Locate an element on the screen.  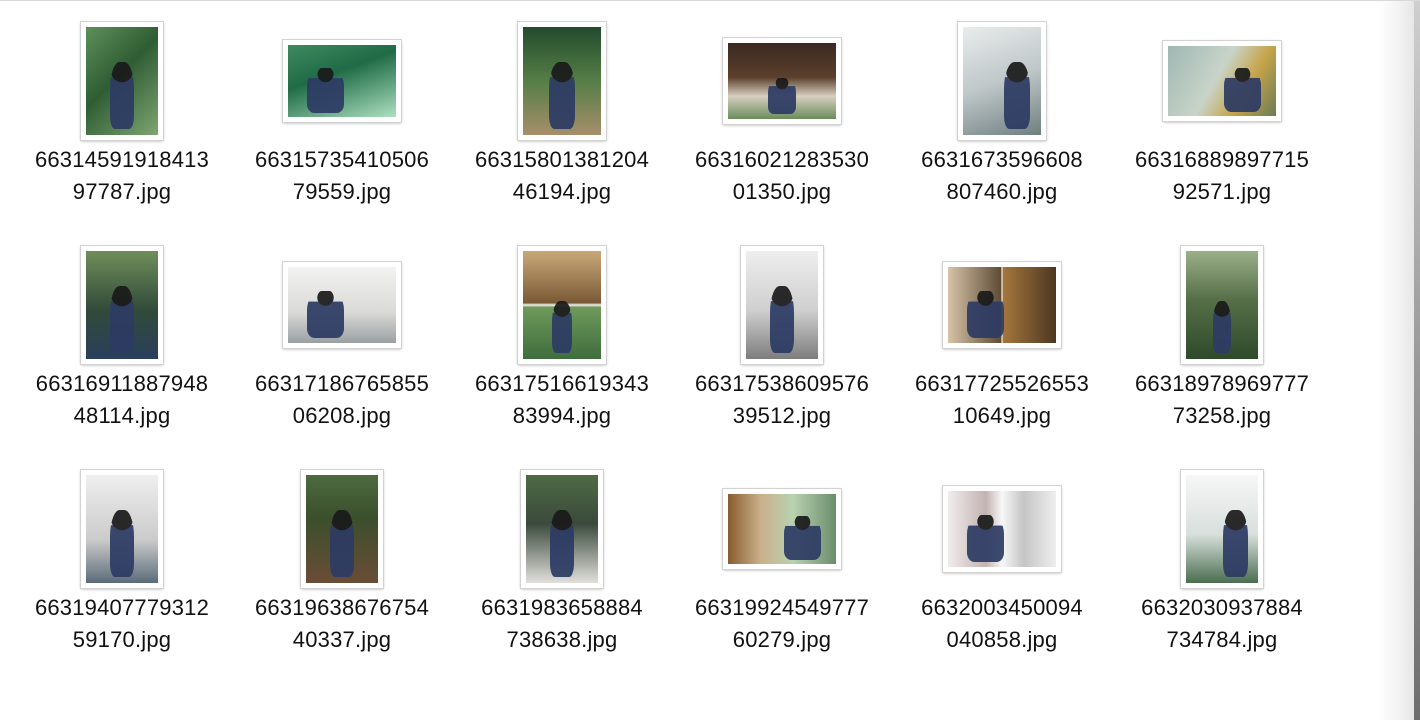
file-item: 6632003450094 040858.jpg is located at coordinates (1002, 554).